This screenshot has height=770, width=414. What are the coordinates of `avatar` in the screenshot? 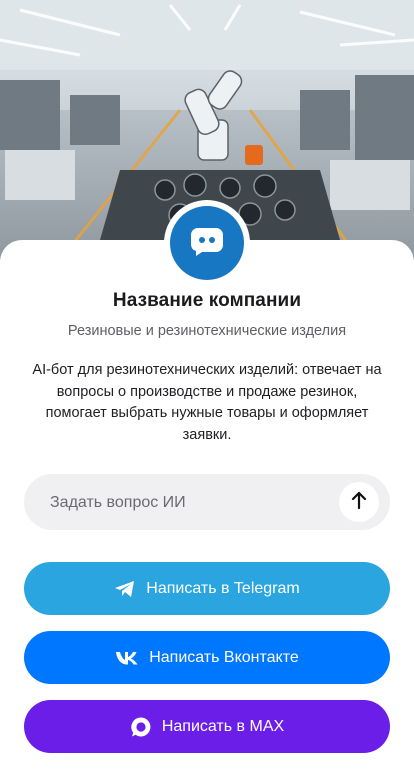 It's located at (207, 243).